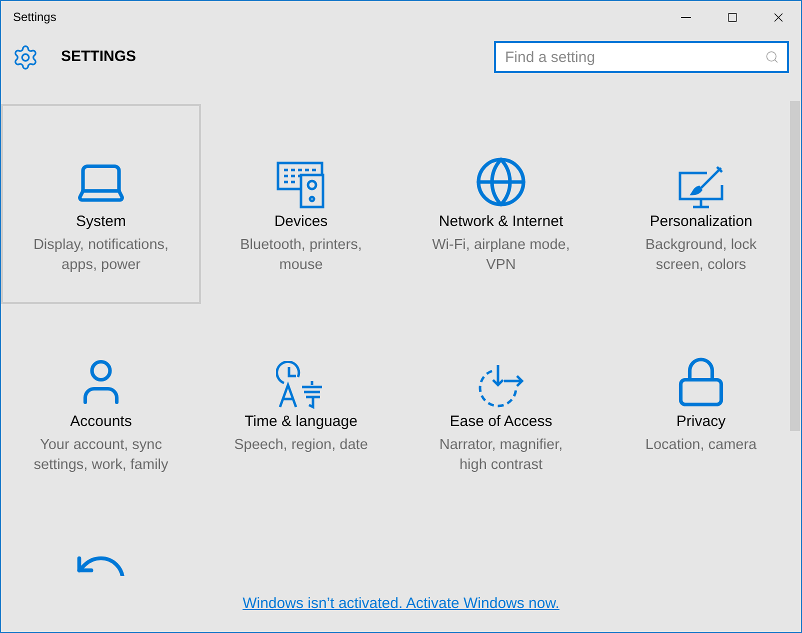  Describe the element at coordinates (501, 182) in the screenshot. I see `globe-icon` at that location.